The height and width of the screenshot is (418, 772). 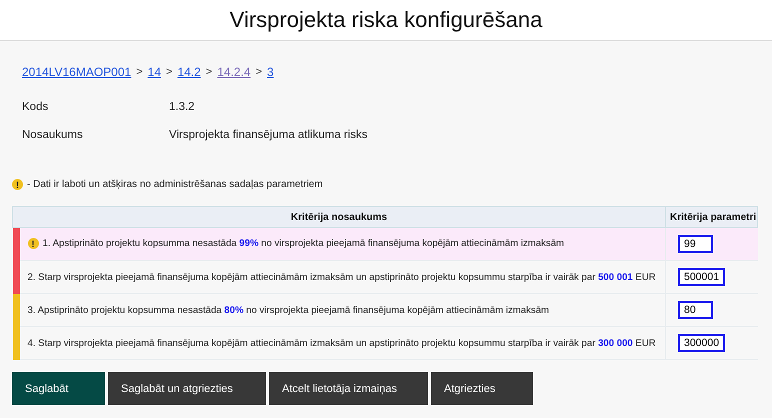 I want to click on action-button: Saglabāt, so click(x=58, y=388).